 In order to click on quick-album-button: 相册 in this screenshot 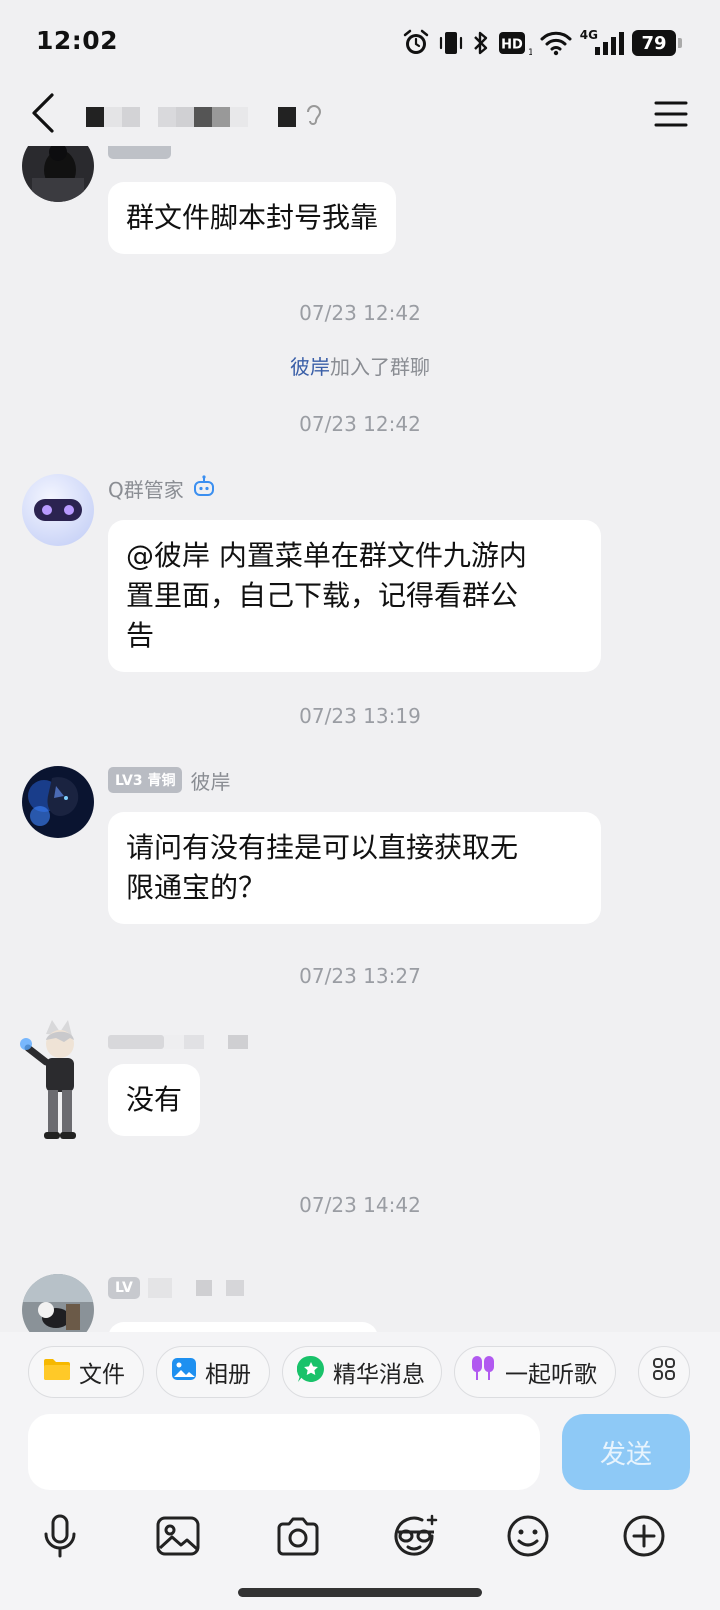, I will do `click(213, 1372)`.